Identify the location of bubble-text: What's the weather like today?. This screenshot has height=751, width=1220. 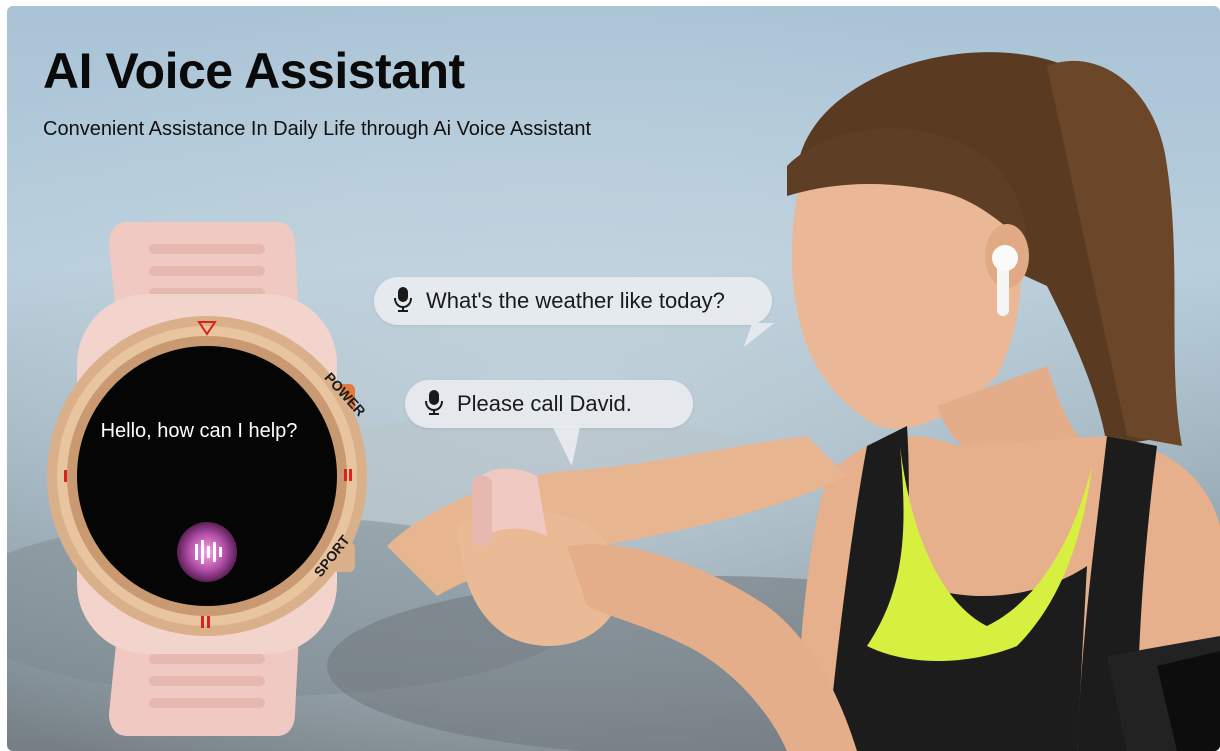
(575, 300).